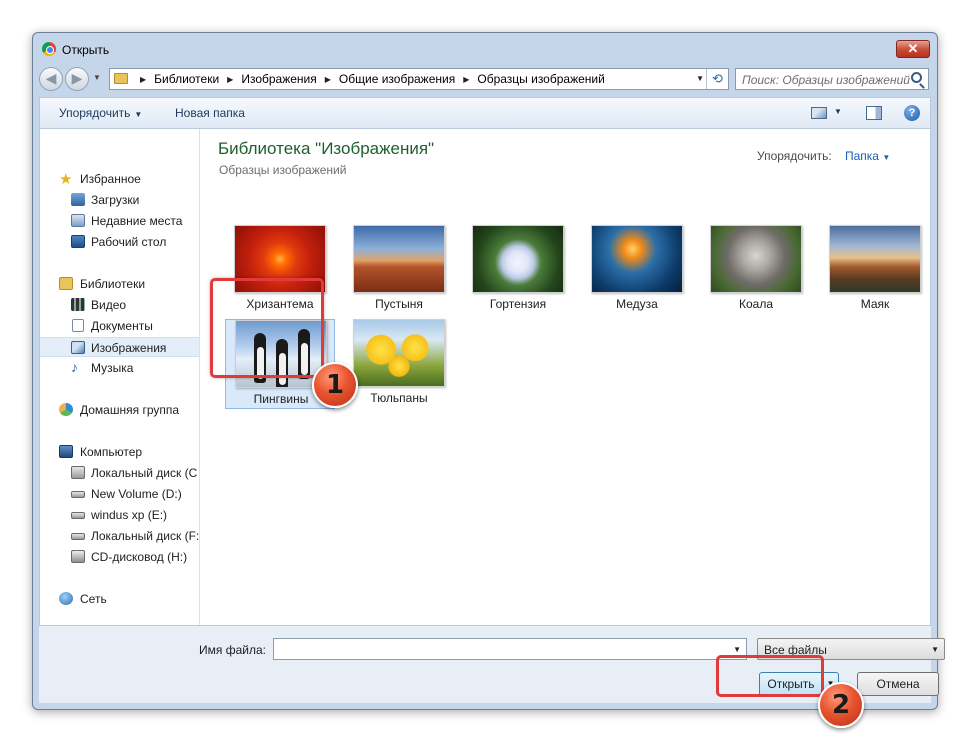 The height and width of the screenshot is (741, 970). I want to click on documents-icon, so click(78, 325).